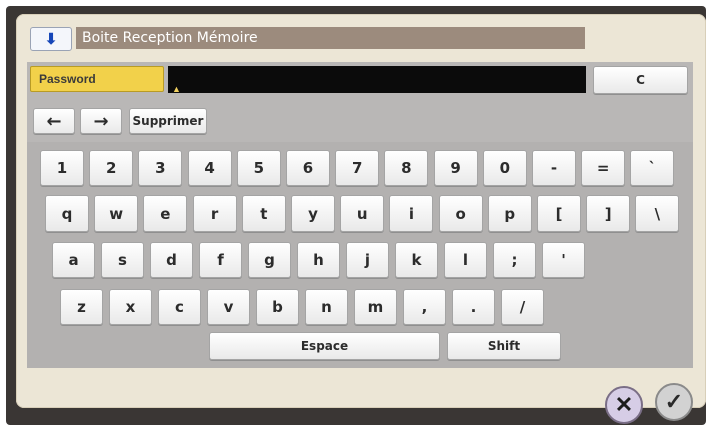 The image size is (712, 431). I want to click on key-row4-8: ,, so click(424, 307).